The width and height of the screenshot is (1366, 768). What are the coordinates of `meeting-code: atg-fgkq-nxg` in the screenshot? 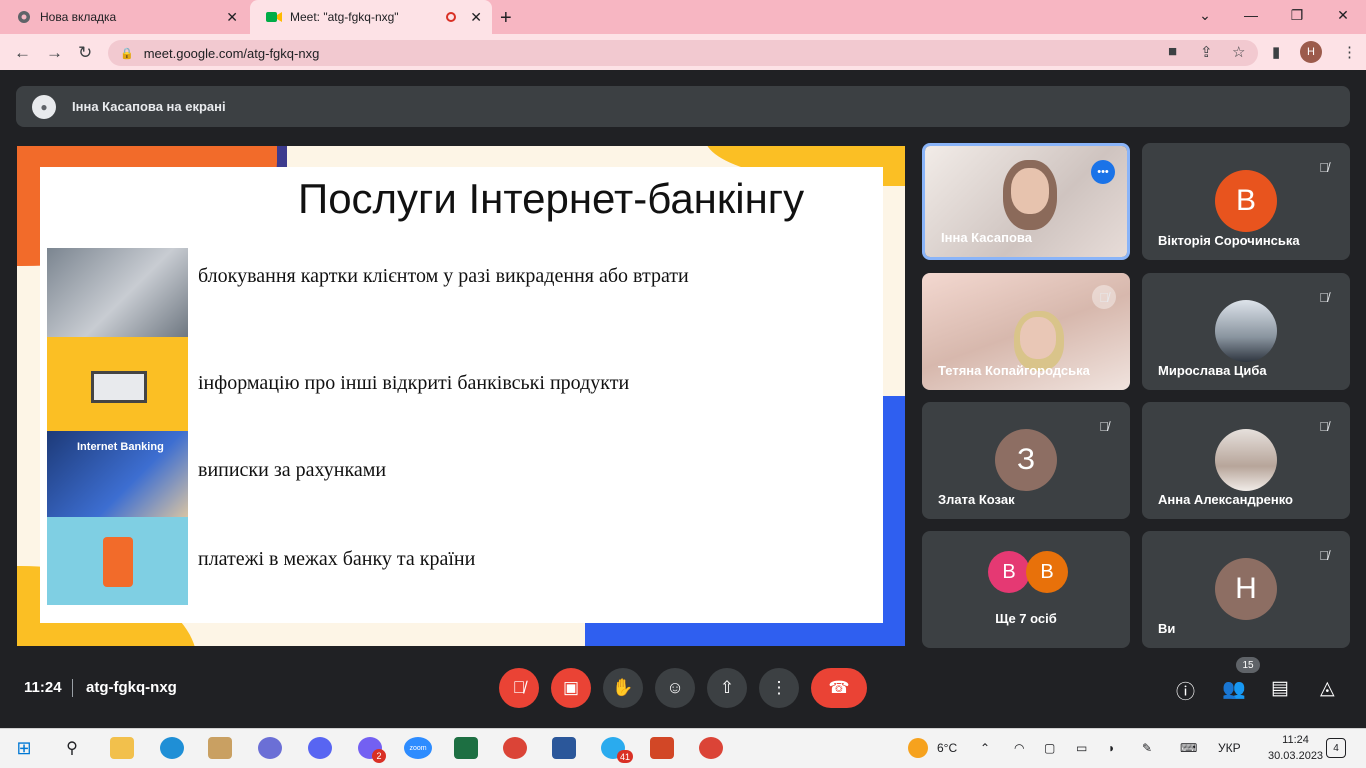 It's located at (131, 687).